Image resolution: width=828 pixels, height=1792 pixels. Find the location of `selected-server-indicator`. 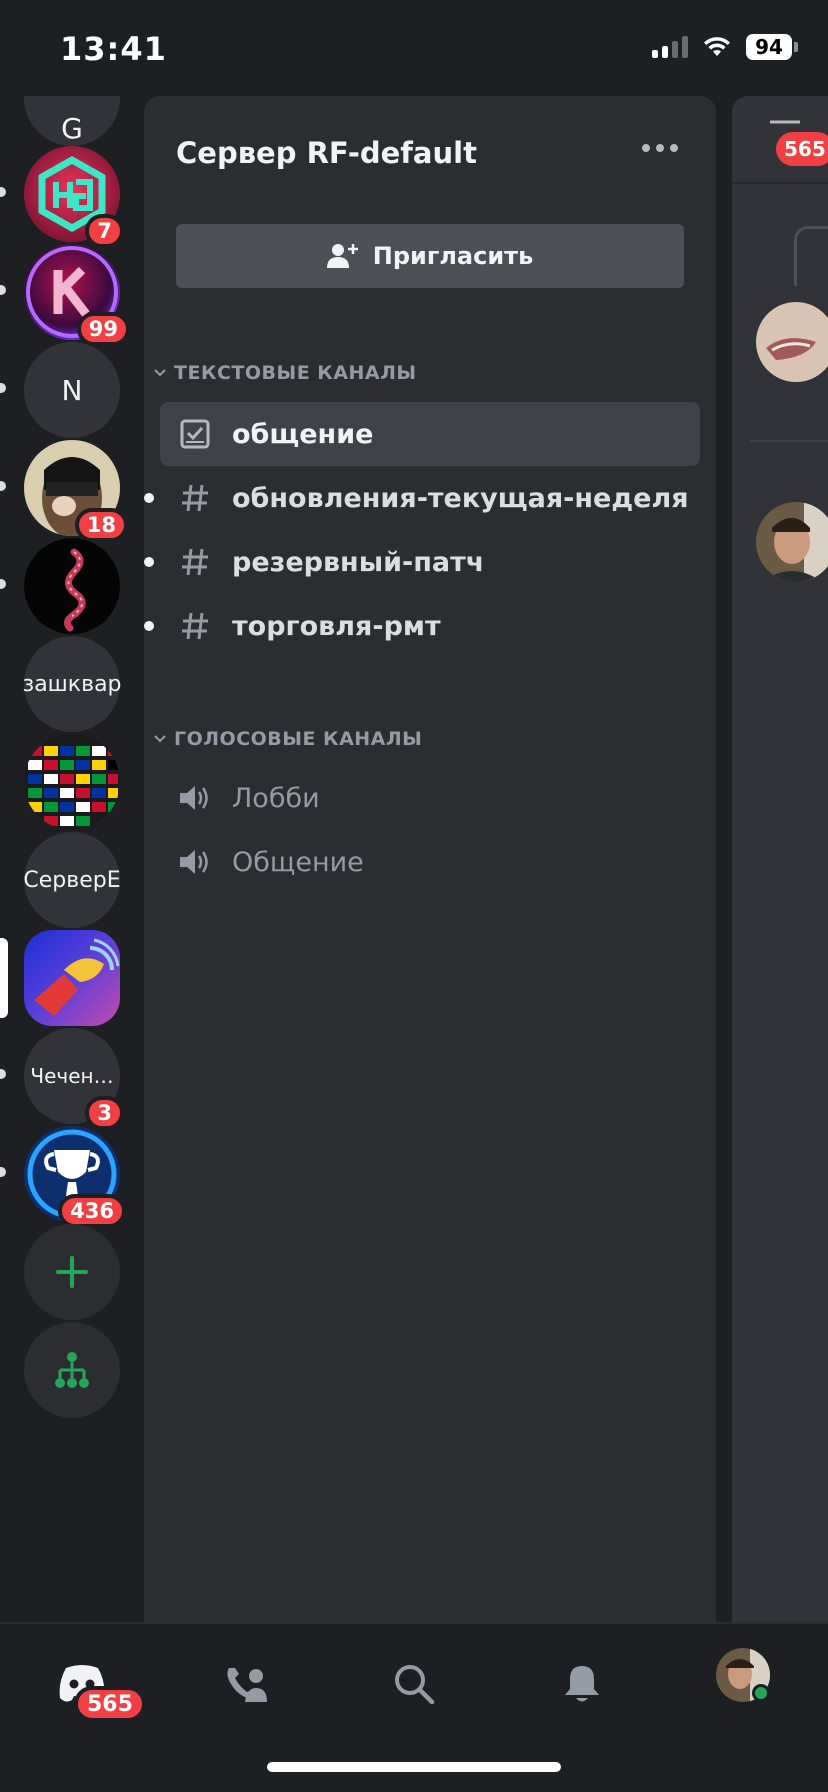

selected-server-indicator is located at coordinates (4, 978).